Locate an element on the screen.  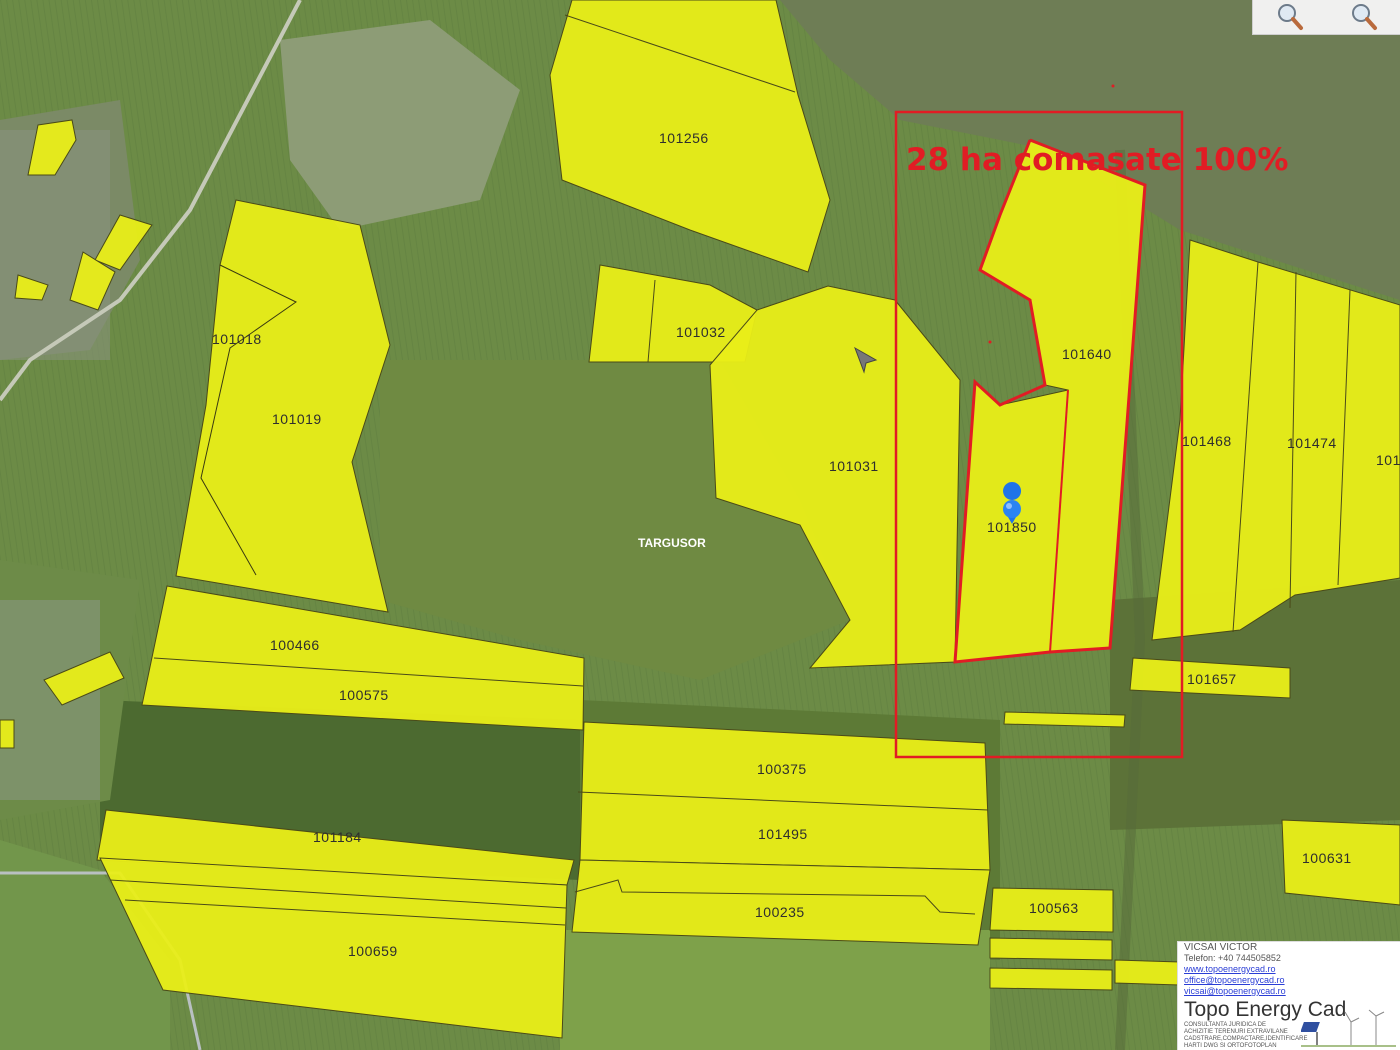
contact-phone: Telefon: +40 744505852 is located at coordinates (1232, 958).